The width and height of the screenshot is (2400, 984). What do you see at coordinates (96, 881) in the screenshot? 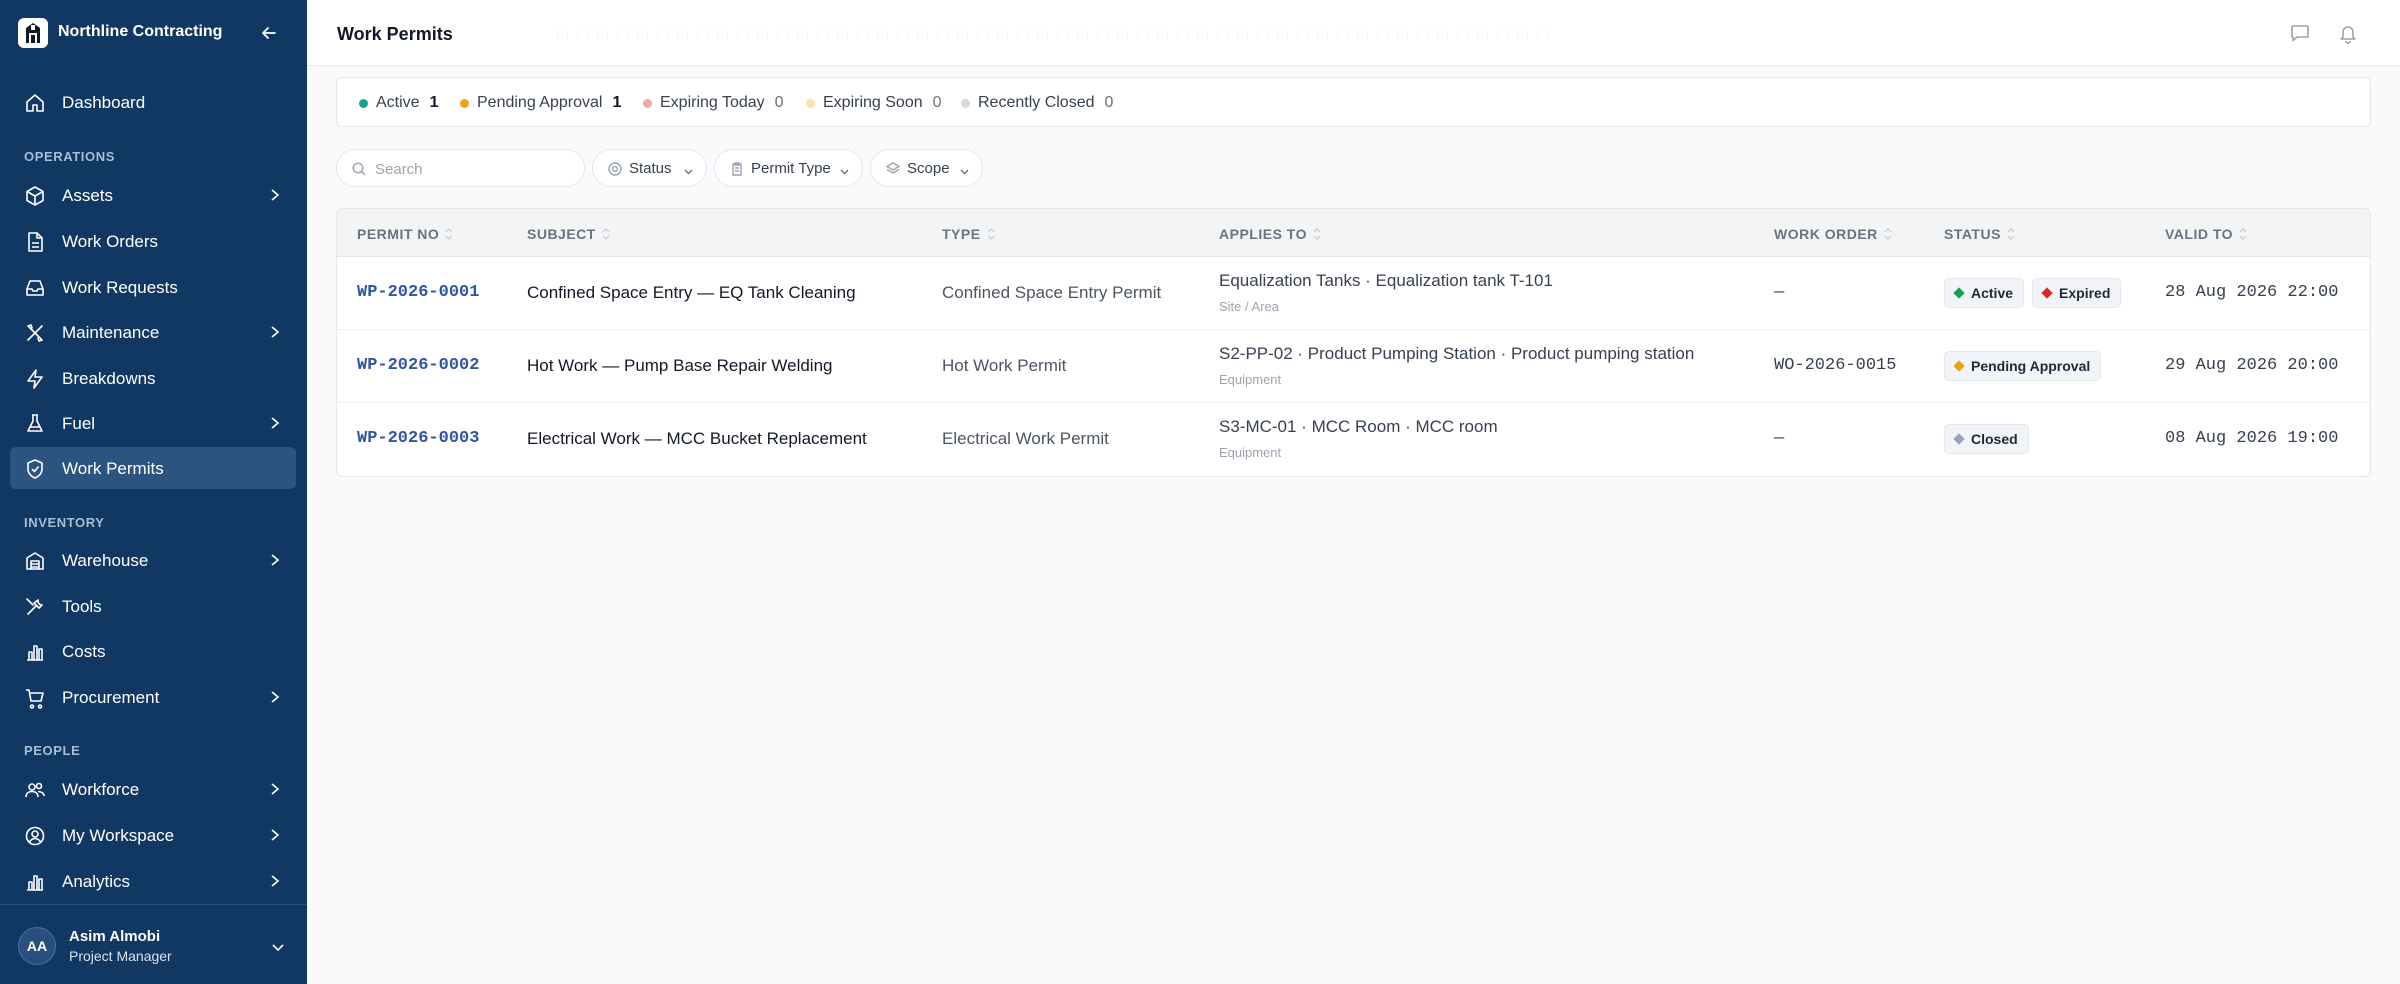
I see `sidebar-item-label: Analytics` at bounding box center [96, 881].